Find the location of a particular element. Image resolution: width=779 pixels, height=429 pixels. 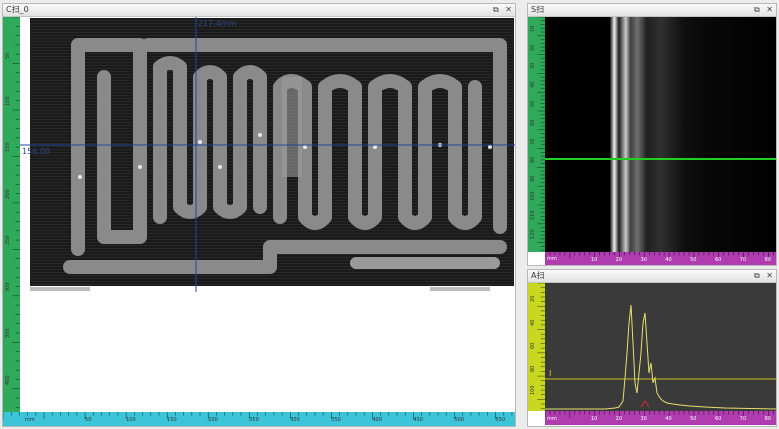

ruler-tick-label: 500 is located at coordinates (459, 419).